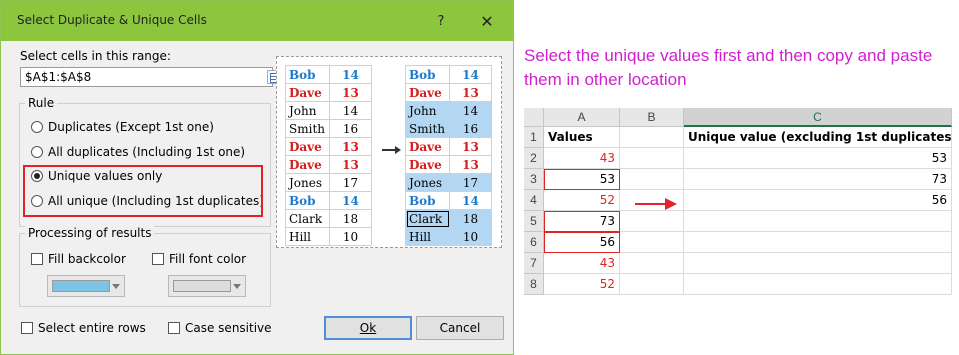 This screenshot has height=355, width=959. Describe the element at coordinates (534, 221) in the screenshot. I see `row-header: 5` at that location.